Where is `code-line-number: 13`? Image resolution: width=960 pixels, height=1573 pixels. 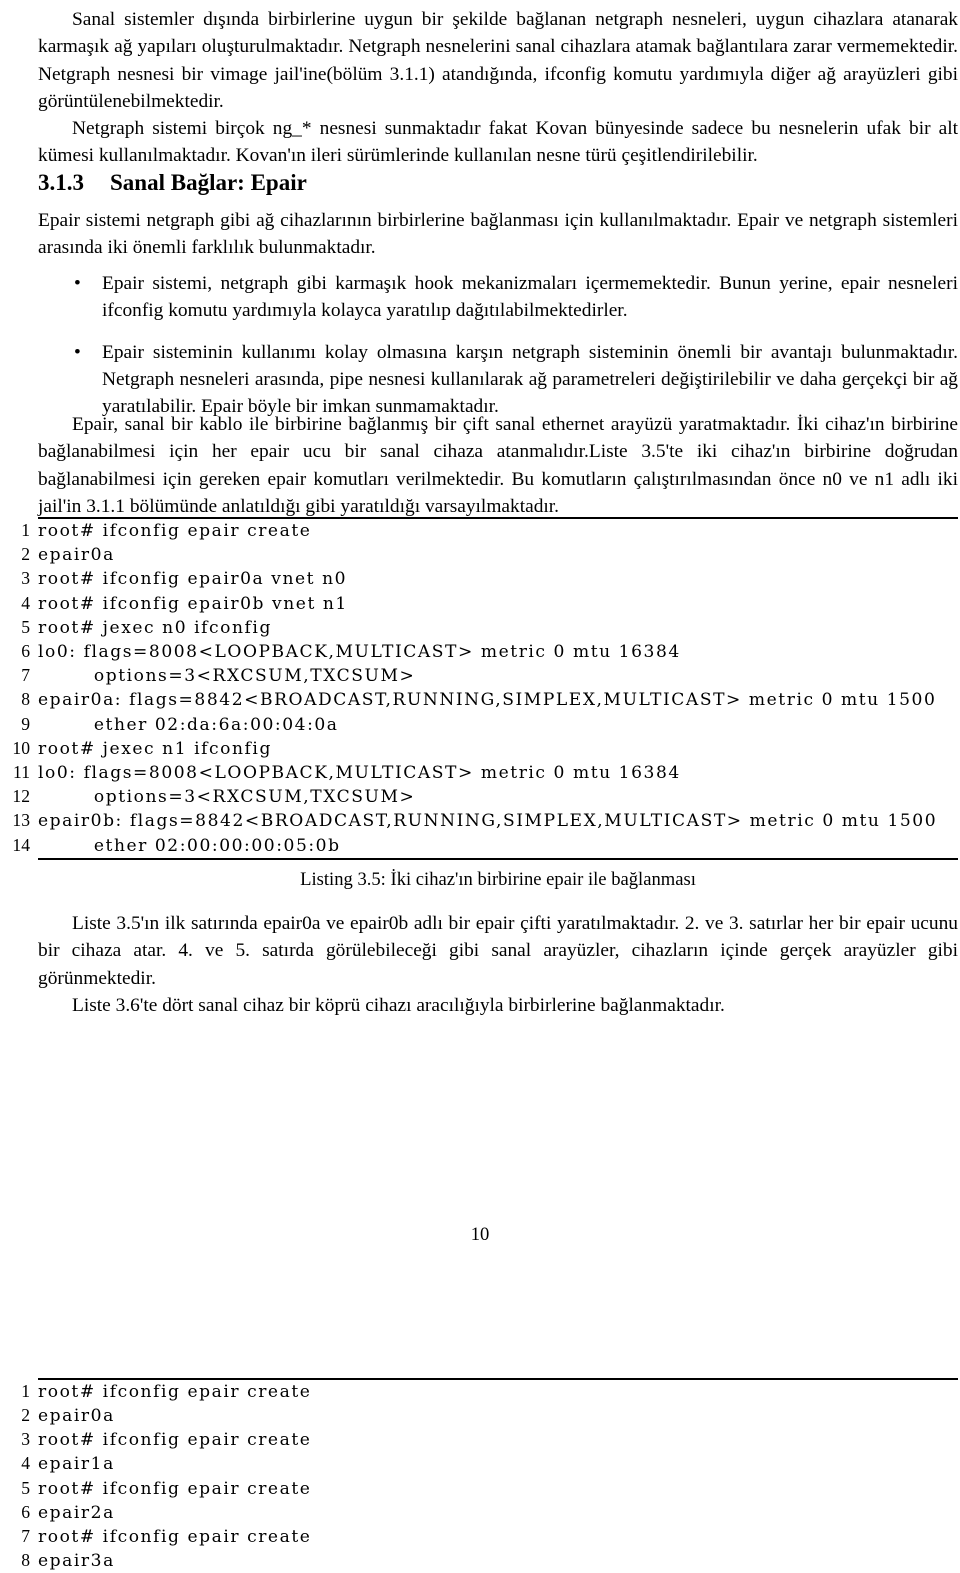
code-line-number: 13 is located at coordinates (21, 820).